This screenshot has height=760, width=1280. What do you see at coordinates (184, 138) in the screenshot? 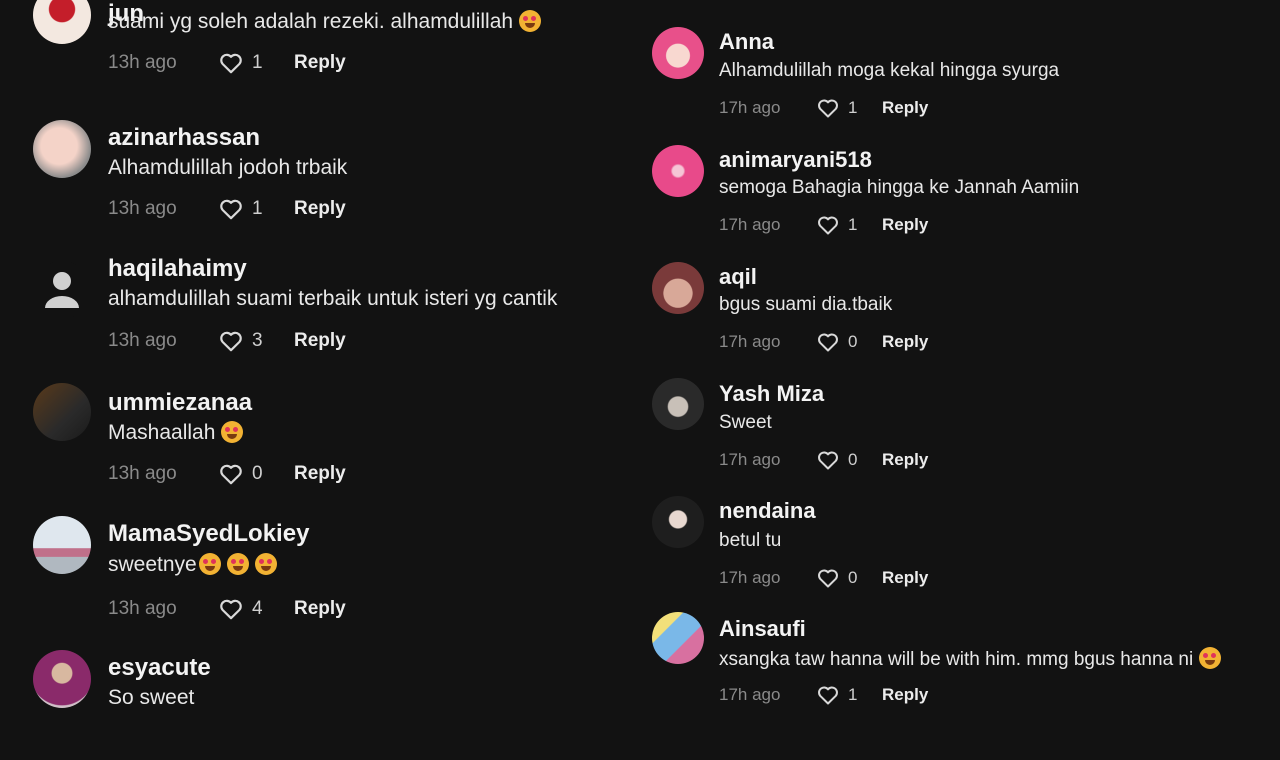
I see `comment-username: azinarhassan` at bounding box center [184, 138].